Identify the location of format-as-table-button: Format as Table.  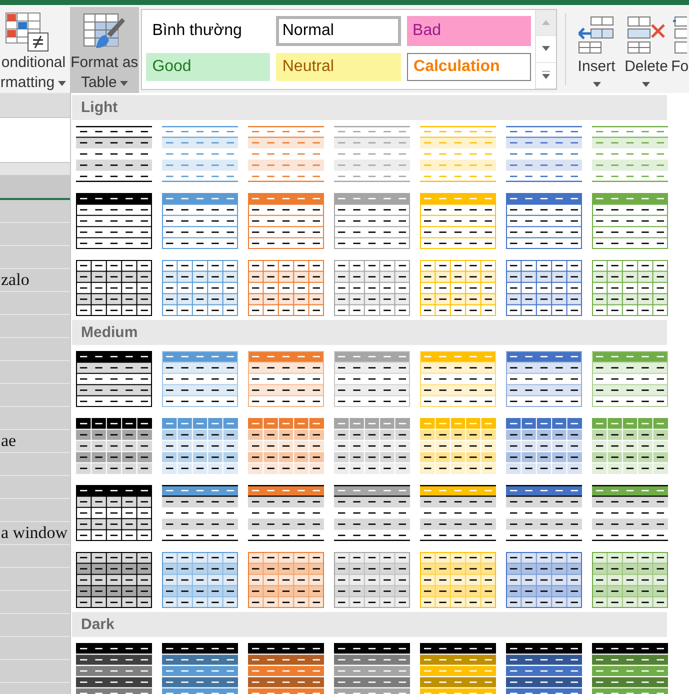
(105, 50).